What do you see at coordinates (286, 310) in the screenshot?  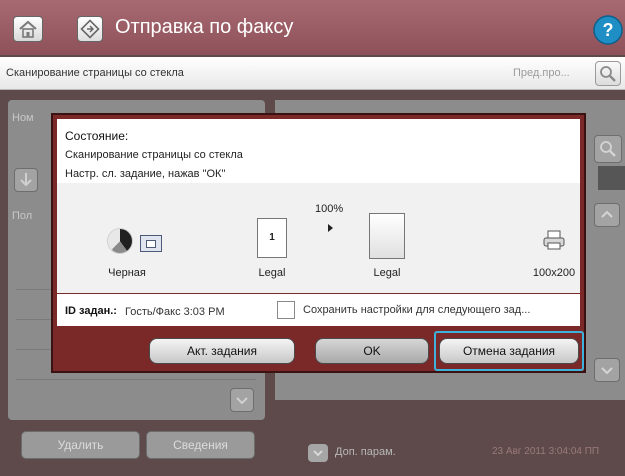 I see `save-settings-checkbox` at bounding box center [286, 310].